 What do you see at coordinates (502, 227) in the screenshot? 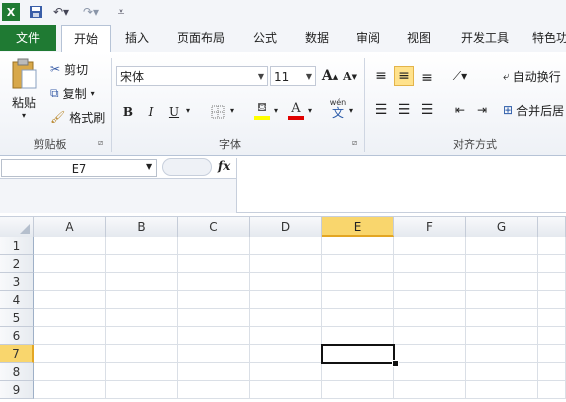
I see `column-header-g: G` at bounding box center [502, 227].